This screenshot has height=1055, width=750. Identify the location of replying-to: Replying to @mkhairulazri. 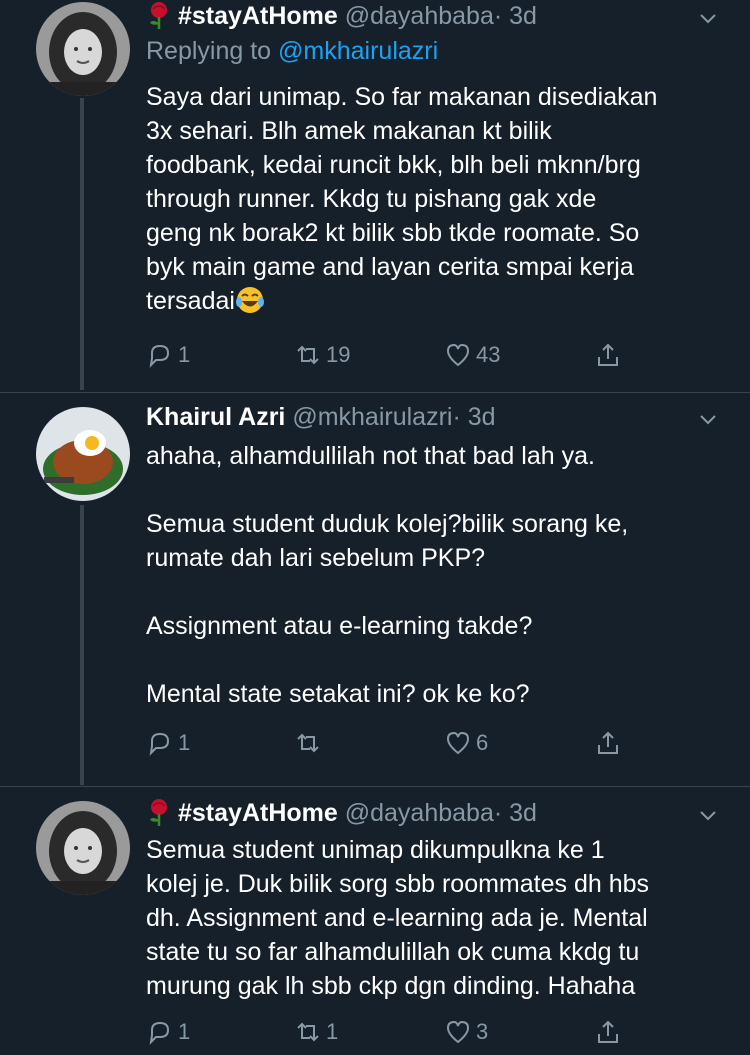
(433, 51).